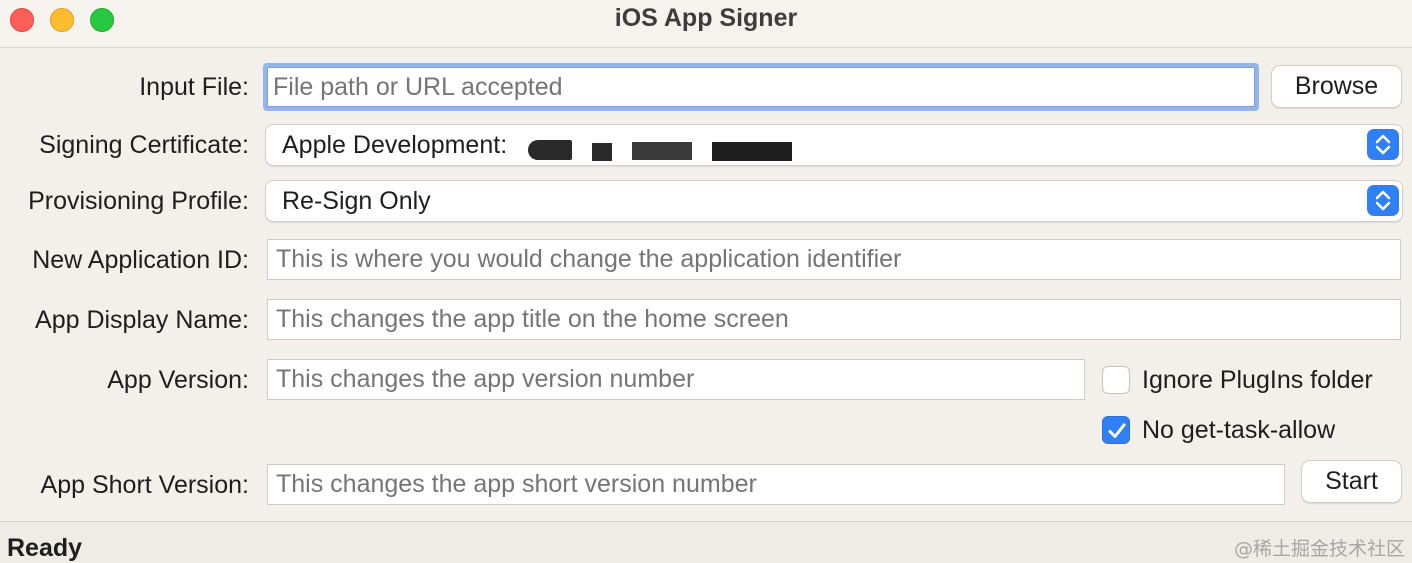 The image size is (1412, 563). Describe the element at coordinates (144, 485) in the screenshot. I see `app-short-version-label: App Short Version:` at that location.